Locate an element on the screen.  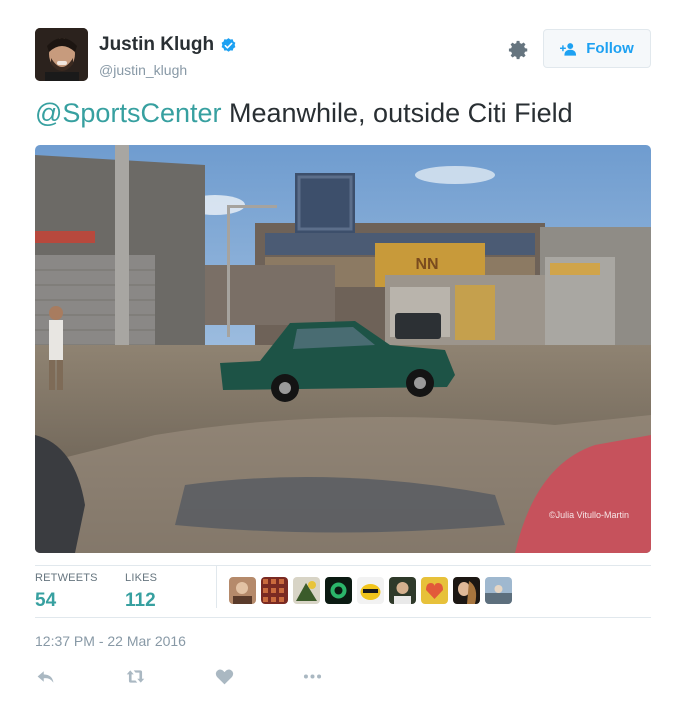
user-full-name: Justin Klugh is located at coordinates (168, 45).